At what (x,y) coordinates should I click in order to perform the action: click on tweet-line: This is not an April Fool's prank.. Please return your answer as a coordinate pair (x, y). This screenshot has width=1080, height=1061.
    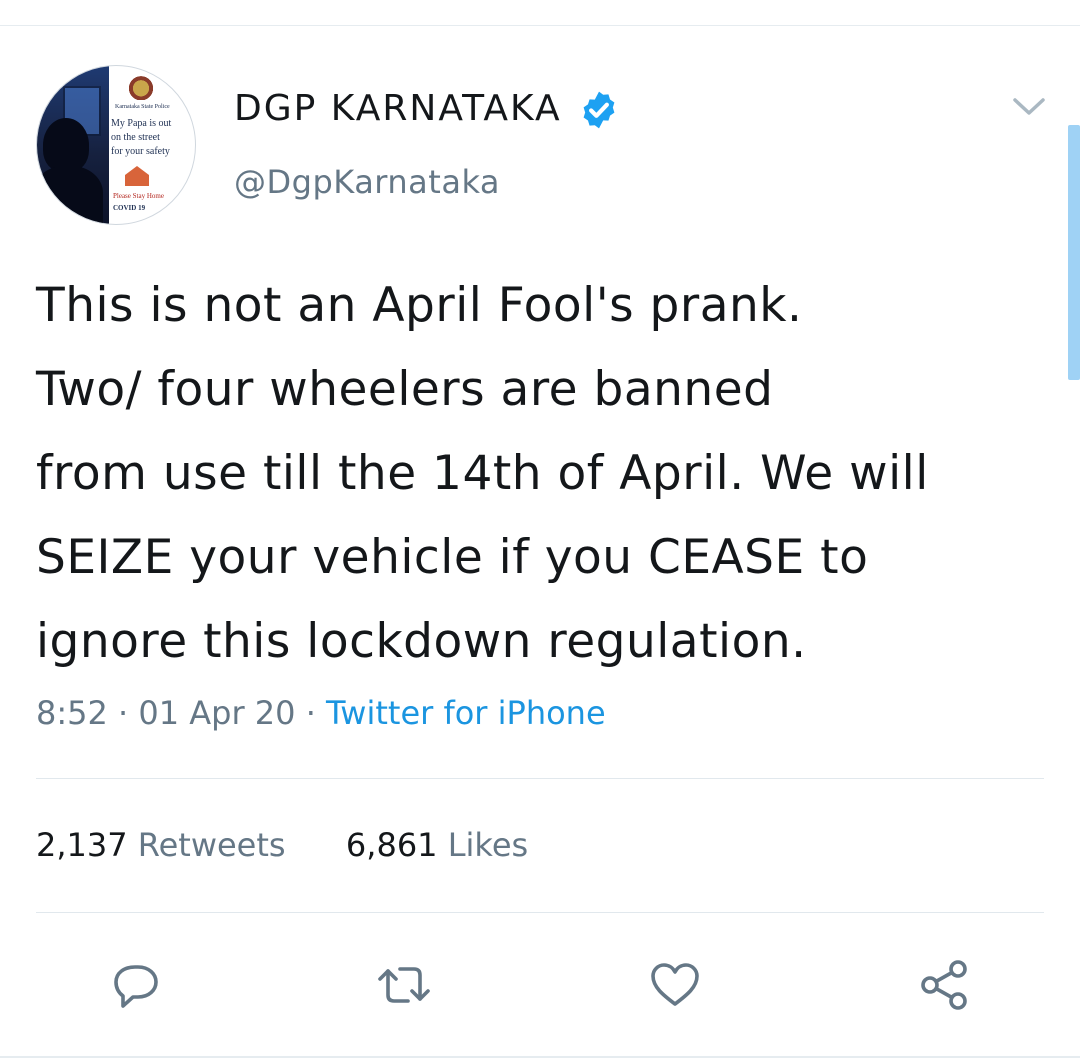
    Looking at the image, I should click on (419, 305).